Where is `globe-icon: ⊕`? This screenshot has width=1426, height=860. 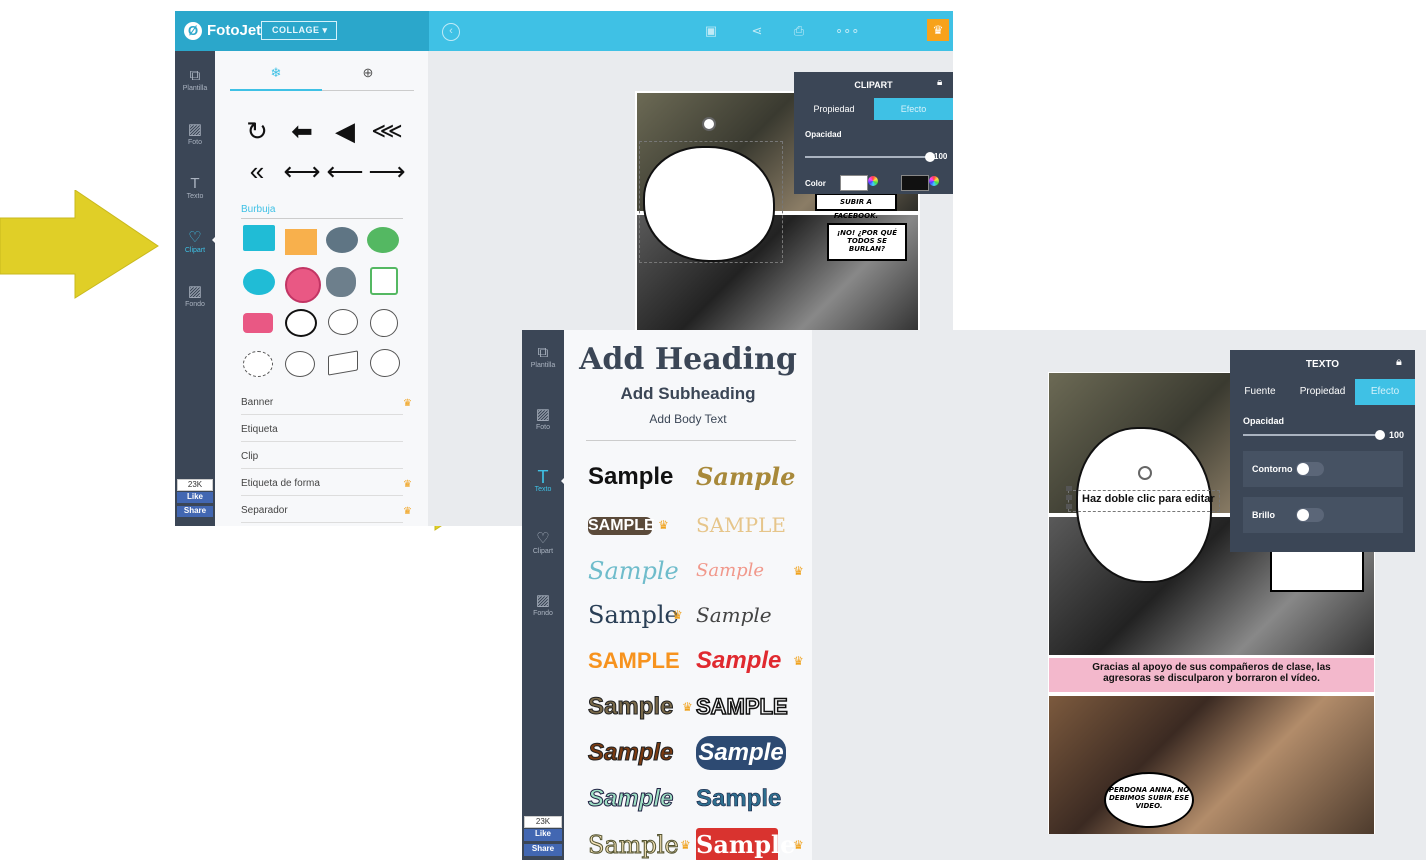 globe-icon: ⊕ is located at coordinates (368, 73).